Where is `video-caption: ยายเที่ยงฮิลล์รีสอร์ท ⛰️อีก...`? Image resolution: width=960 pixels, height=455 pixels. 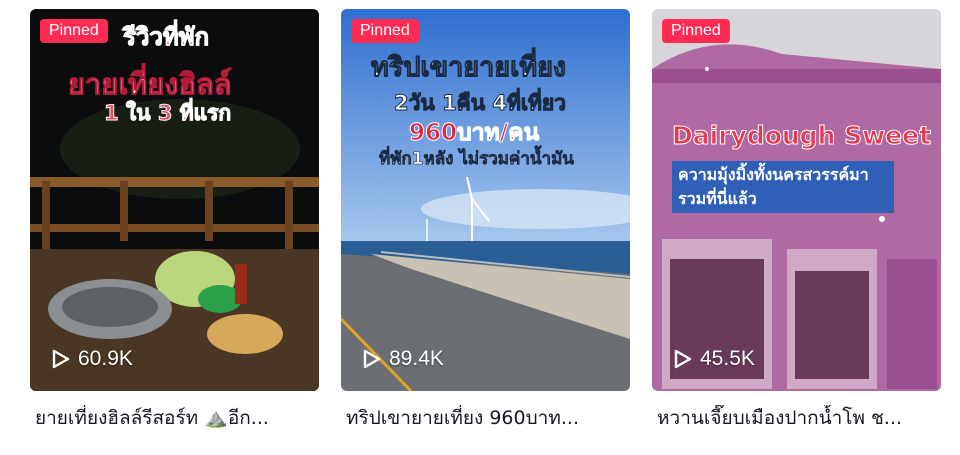 video-caption: ยายเที่ยงฮิลล์รีสอร์ท ⛰️อีก... is located at coordinates (174, 418).